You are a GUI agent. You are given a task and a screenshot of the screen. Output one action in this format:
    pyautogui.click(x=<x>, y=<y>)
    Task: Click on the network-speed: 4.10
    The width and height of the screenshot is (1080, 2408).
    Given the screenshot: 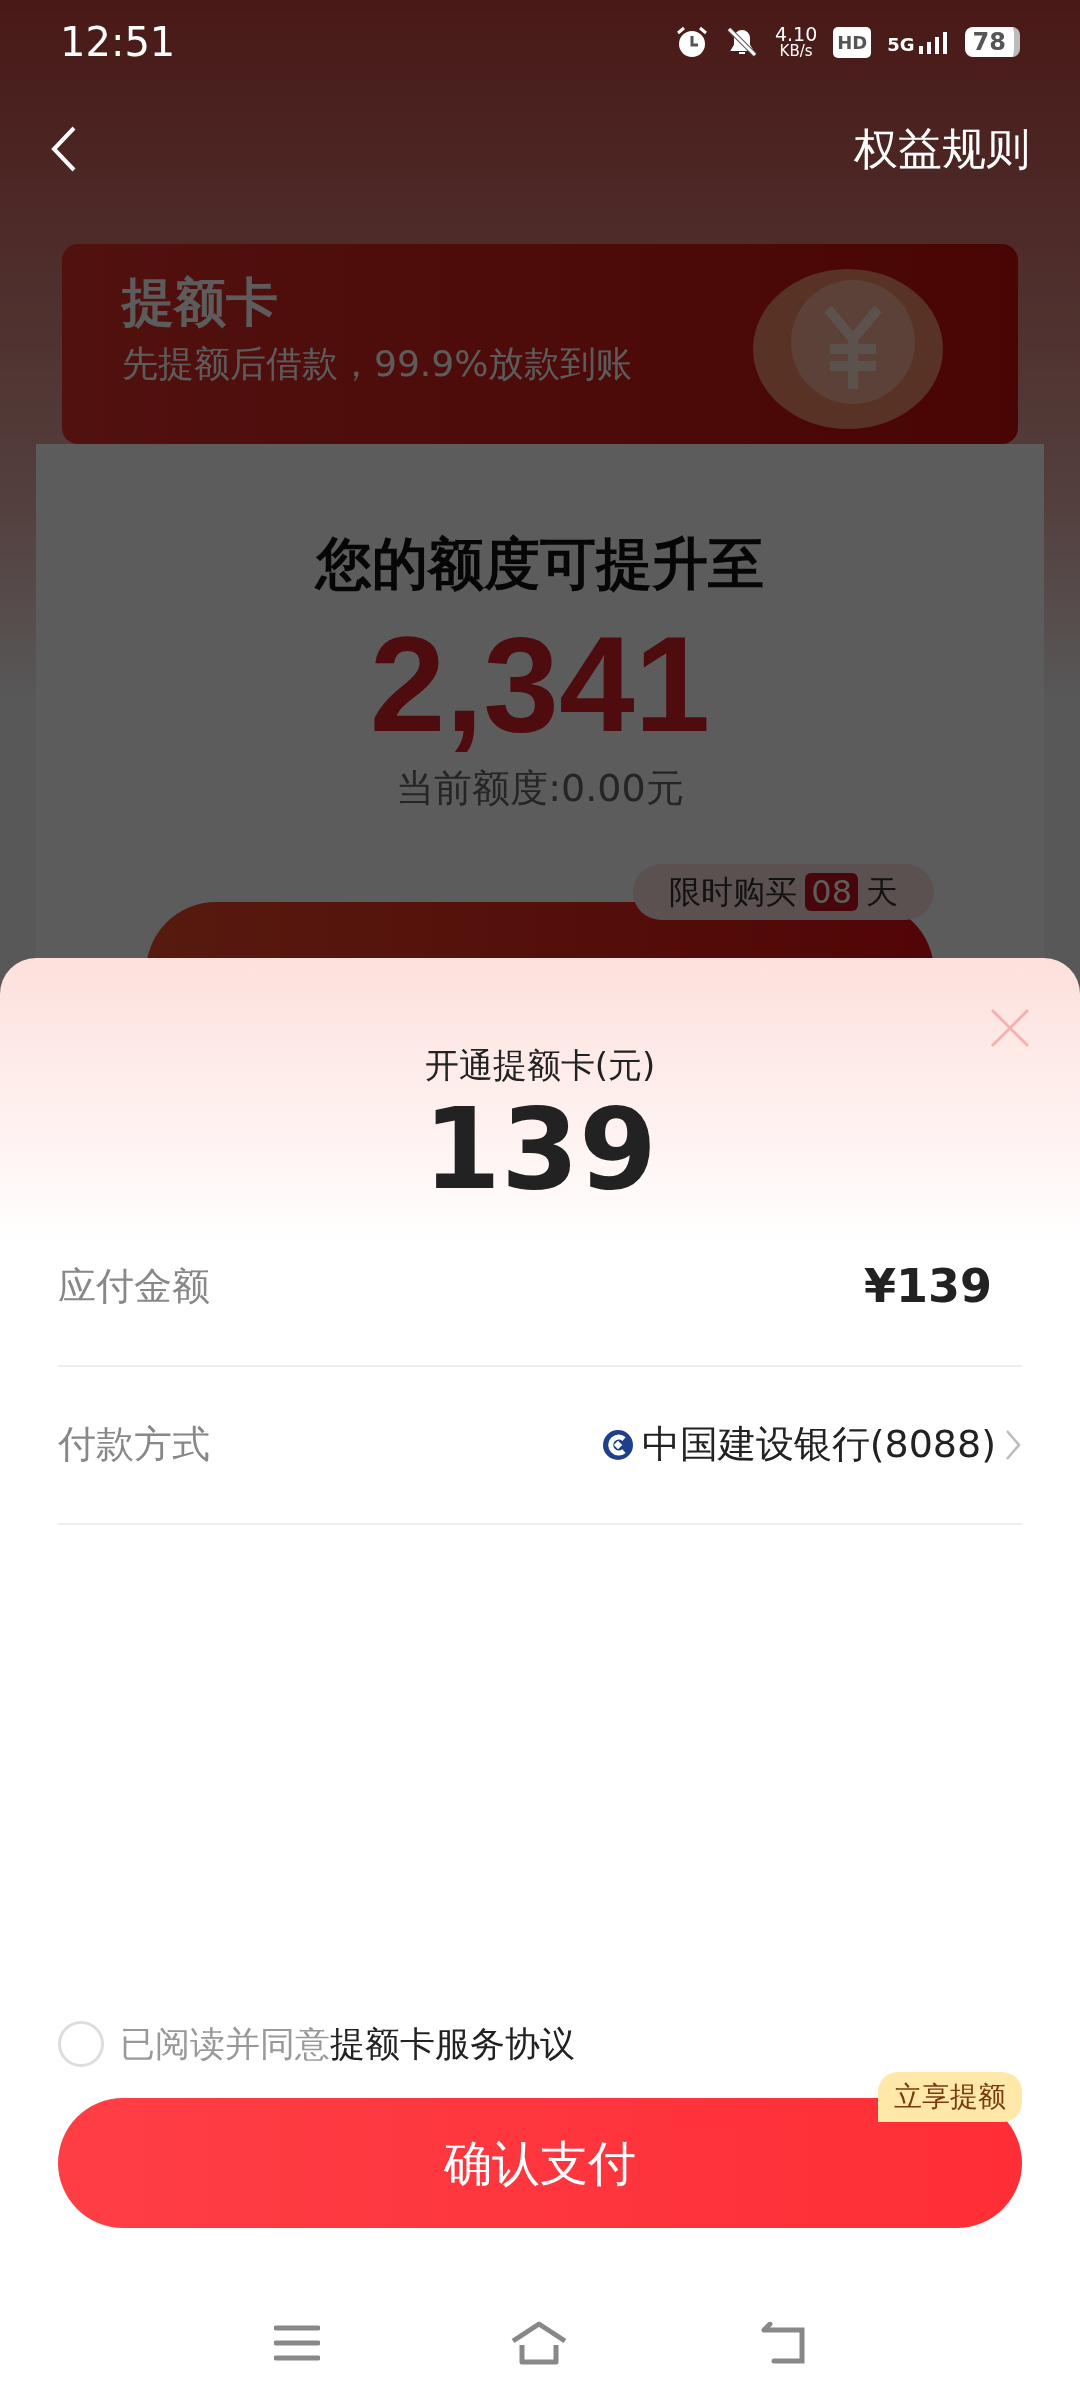 What is the action you would take?
    pyautogui.click(x=796, y=34)
    